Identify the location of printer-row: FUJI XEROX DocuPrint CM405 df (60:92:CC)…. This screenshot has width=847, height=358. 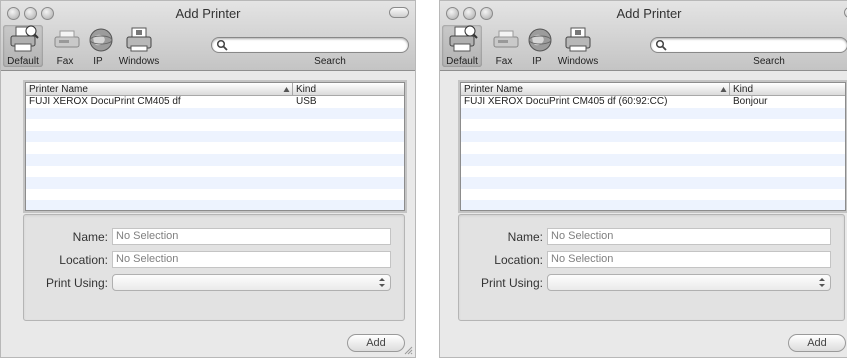
(653, 102).